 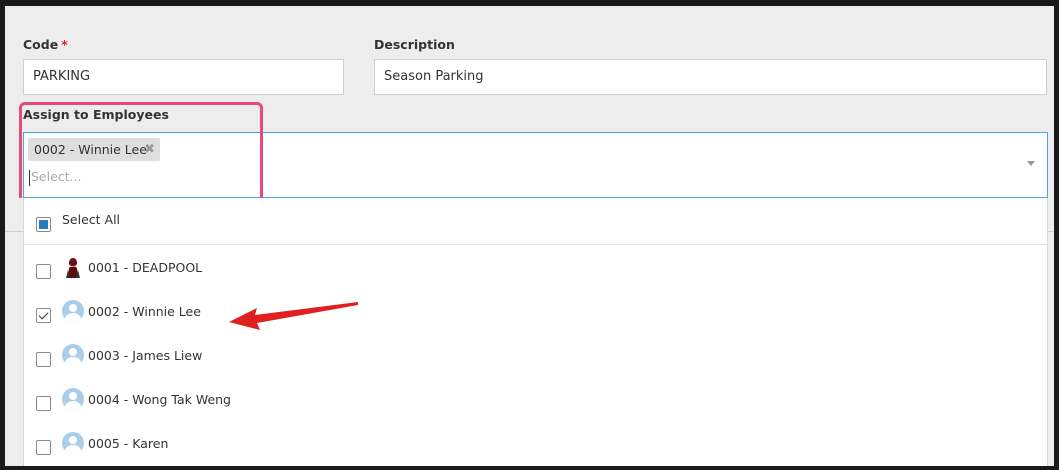 What do you see at coordinates (144, 311) in the screenshot?
I see `option-label: 0002 - Winnie Lee` at bounding box center [144, 311].